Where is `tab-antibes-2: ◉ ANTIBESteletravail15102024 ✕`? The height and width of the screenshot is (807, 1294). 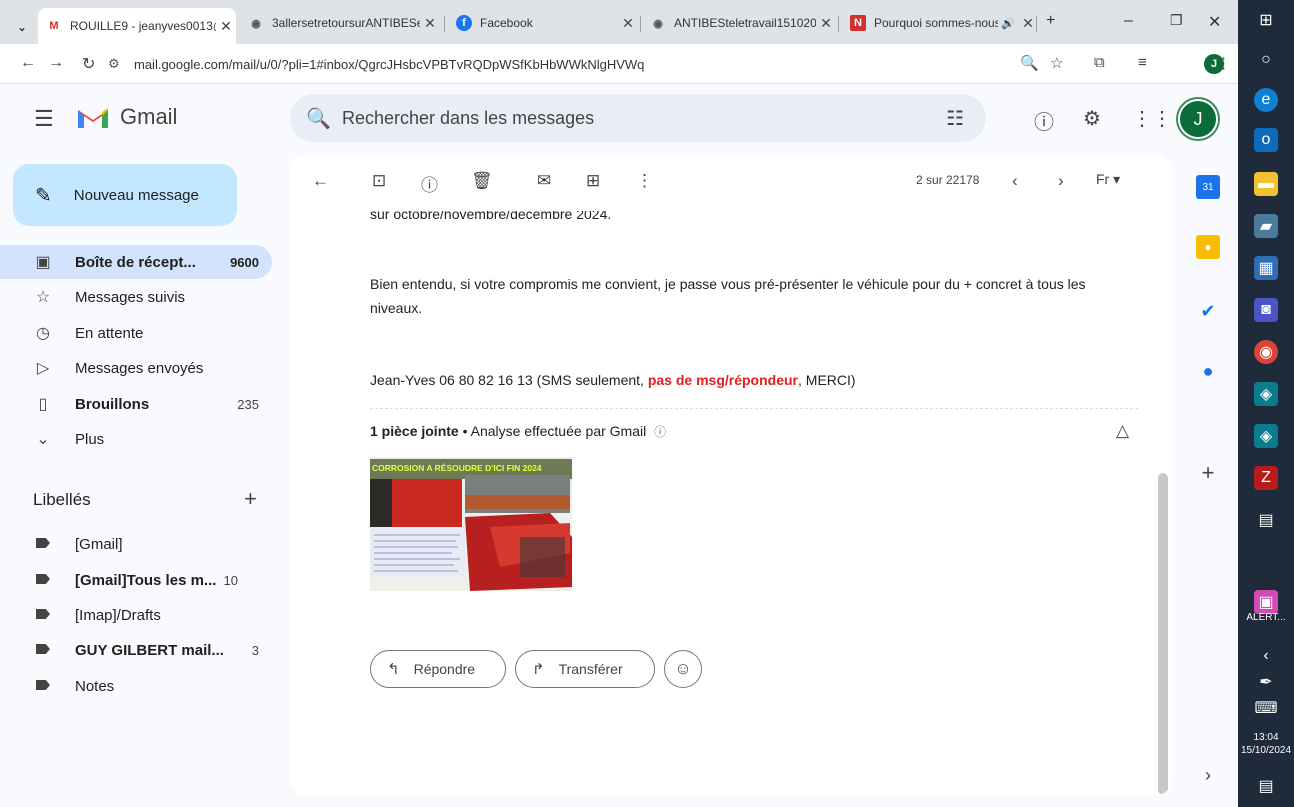 tab-antibes-2: ◉ ANTIBESteletravail15102024 ✕ is located at coordinates (739, 23).